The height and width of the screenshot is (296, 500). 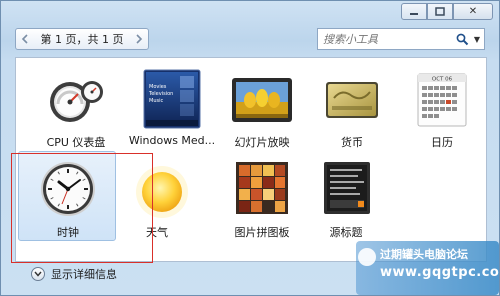 I want to click on gadget-feed-headlines: 源标题, so click(x=346, y=199).